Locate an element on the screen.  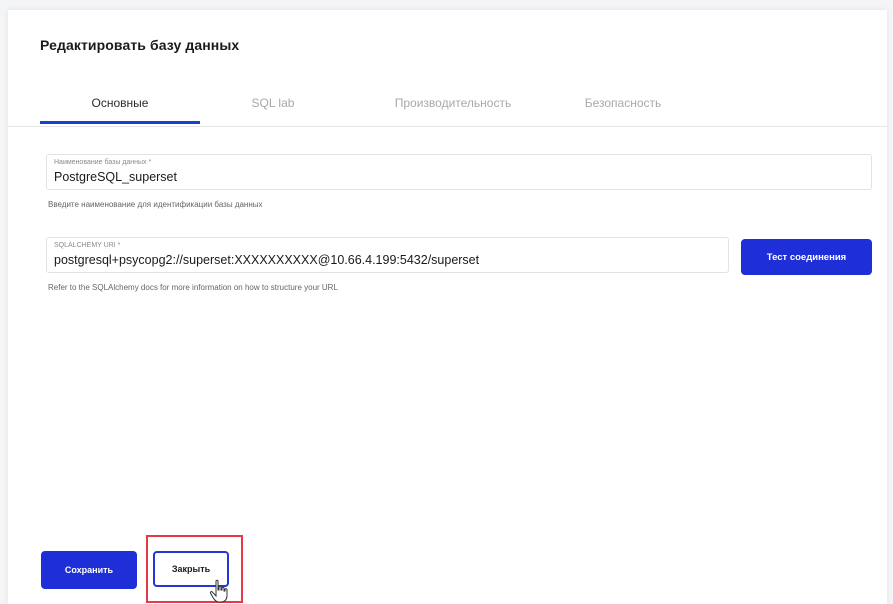
tab-sql-lab: SQL lab is located at coordinates (273, 103).